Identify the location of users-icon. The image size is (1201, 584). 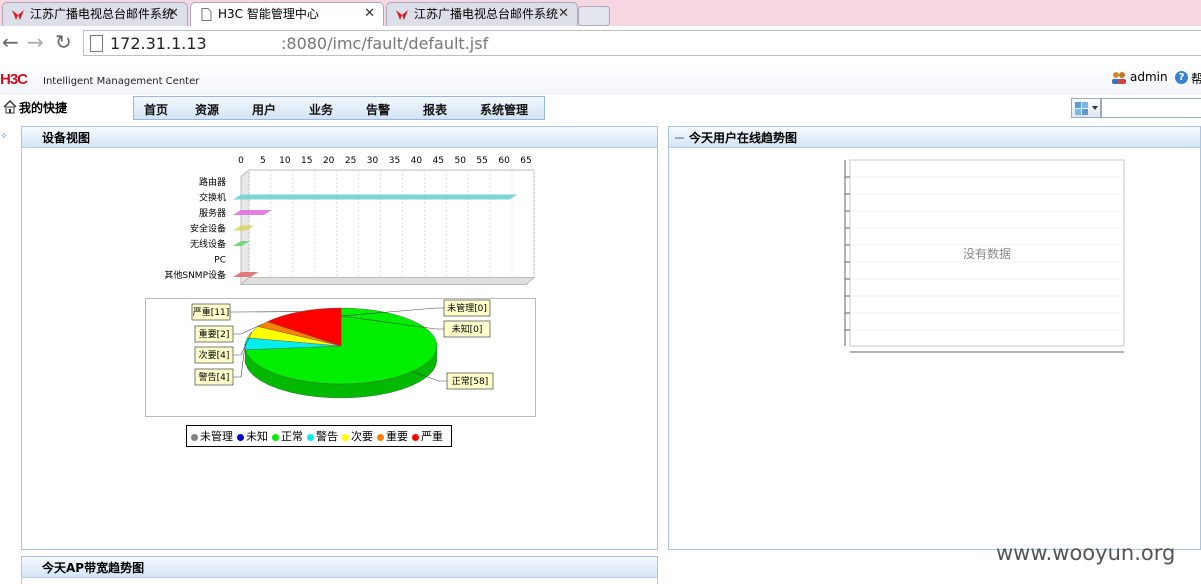
(1119, 78).